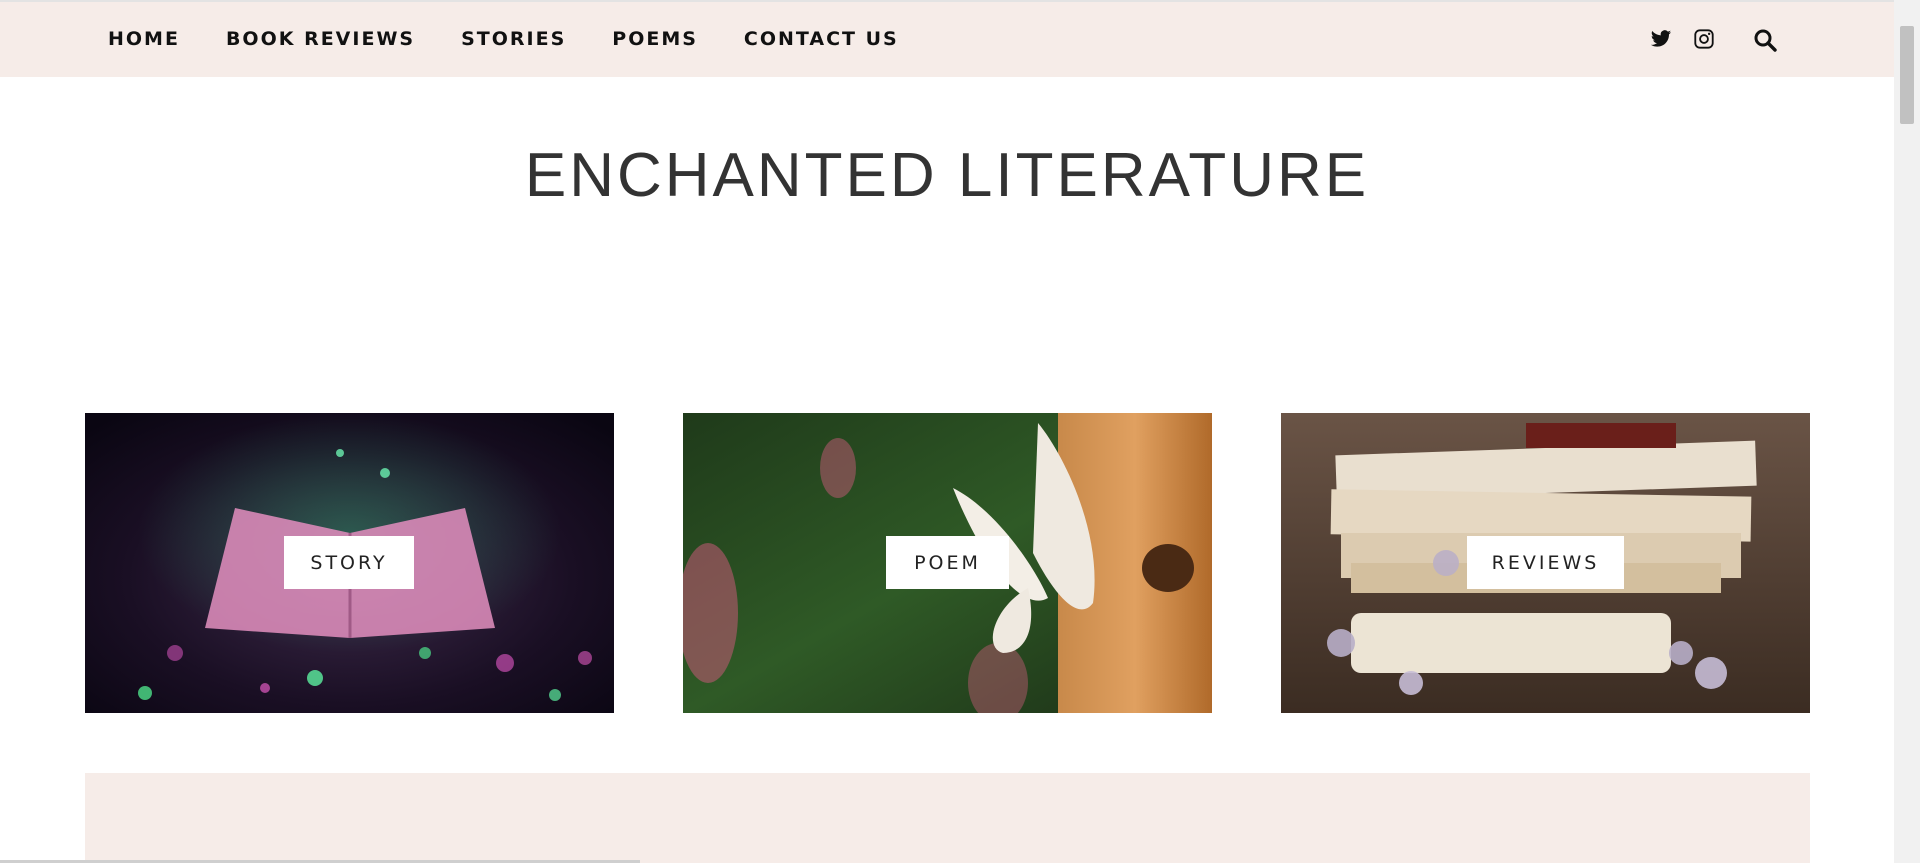 This screenshot has height=863, width=1920. Describe the element at coordinates (144, 39) in the screenshot. I see `nav-home: HOME` at that location.